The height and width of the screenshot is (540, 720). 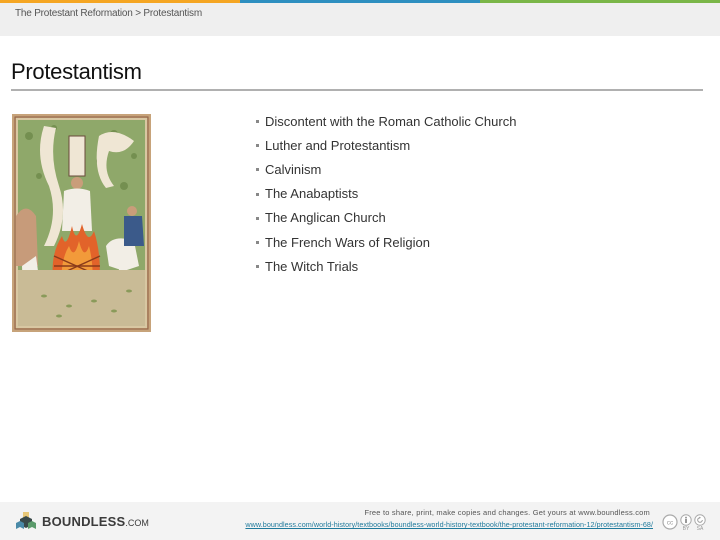 I want to click on cc-license-badge: cc BY SA, so click(x=684, y=523).